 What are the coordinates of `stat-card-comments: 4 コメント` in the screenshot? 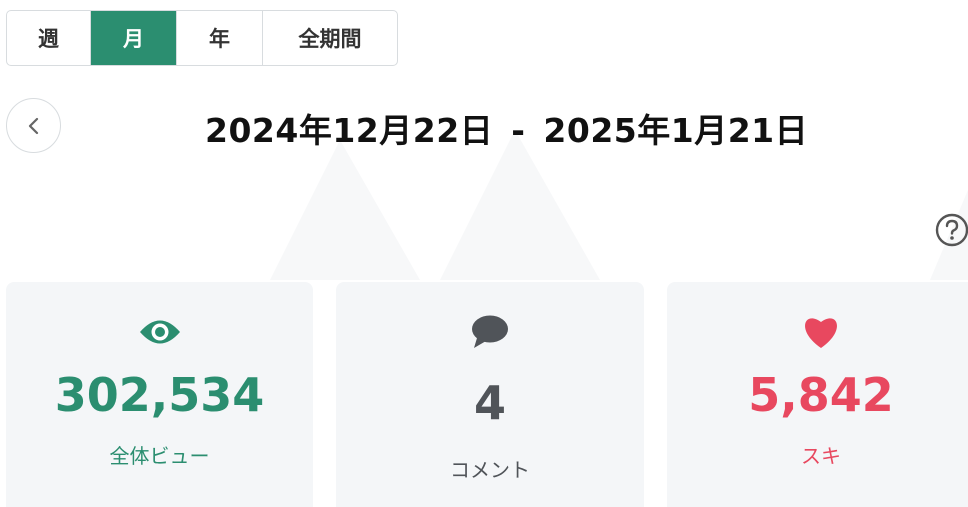 It's located at (490, 394).